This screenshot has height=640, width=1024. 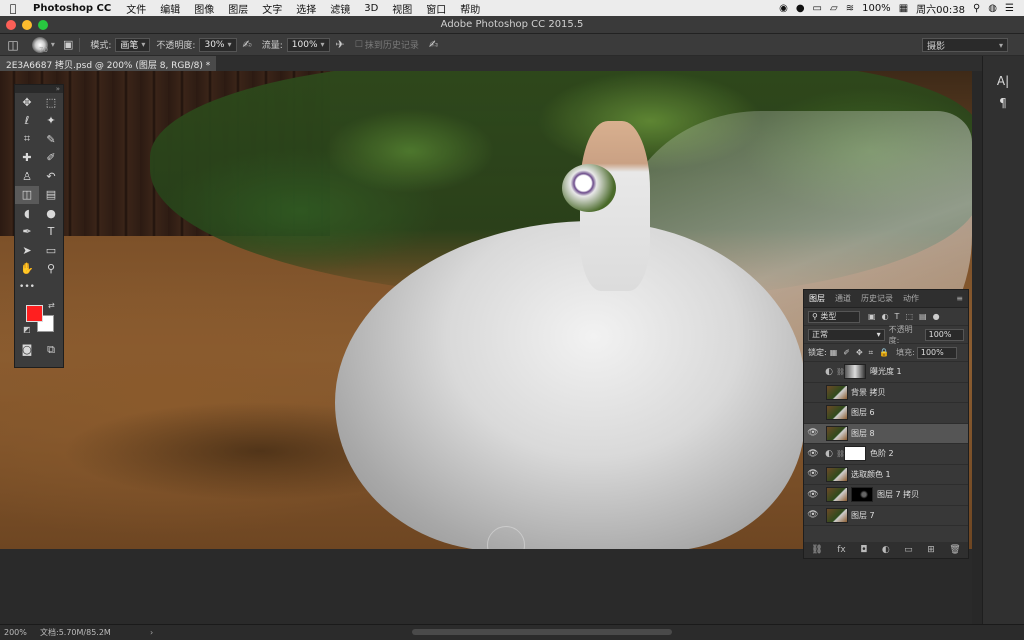 What do you see at coordinates (51, 195) in the screenshot?
I see `gradient-tool-icon: ▤` at bounding box center [51, 195].